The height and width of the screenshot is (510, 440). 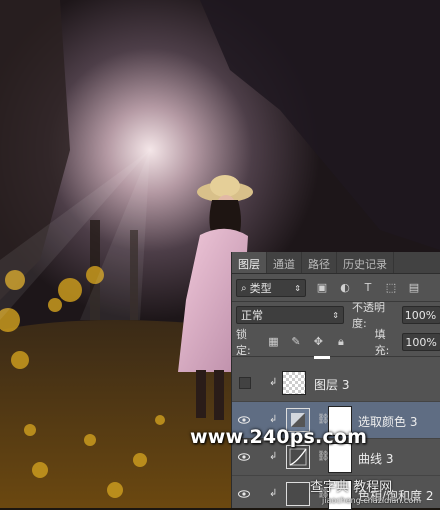 I want to click on fill-value: 100%, so click(x=421, y=342).